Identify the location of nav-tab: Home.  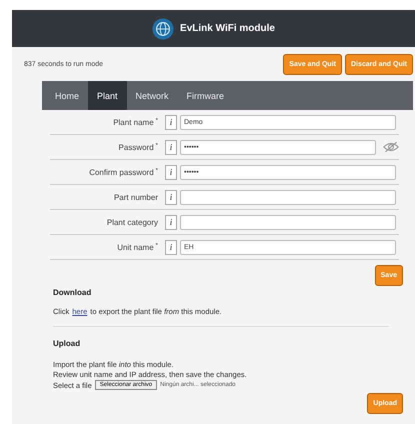
(67, 95).